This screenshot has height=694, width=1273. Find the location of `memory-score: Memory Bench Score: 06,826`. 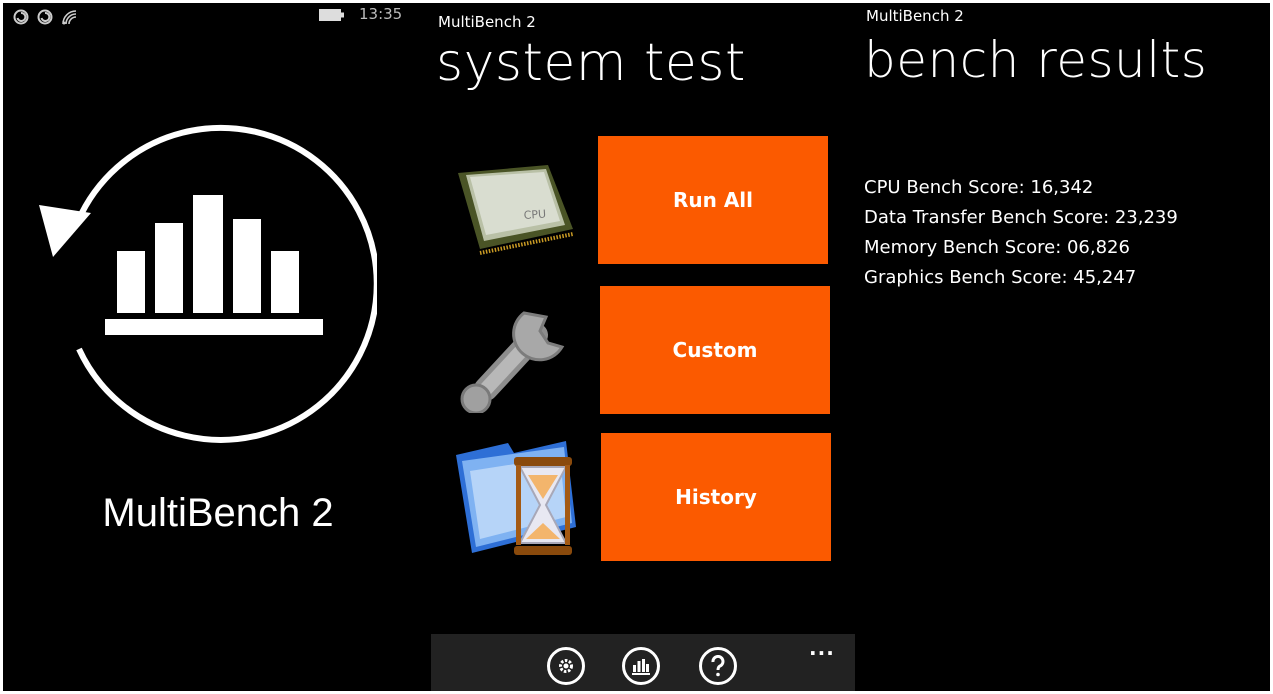

memory-score: Memory Bench Score: 06,826 is located at coordinates (997, 247).